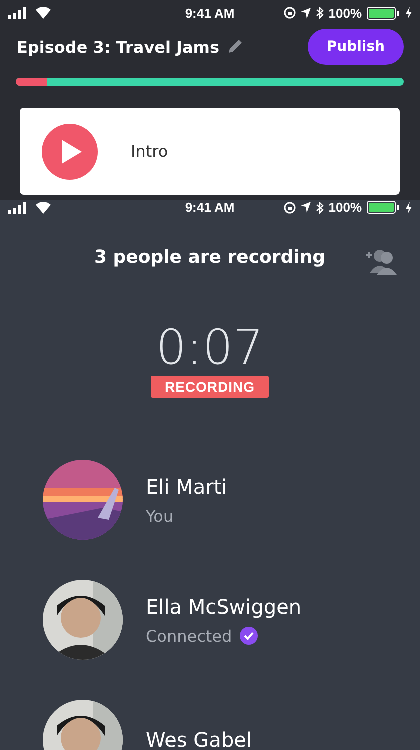  I want to click on recording-heading: 3 people are recording, so click(210, 257).